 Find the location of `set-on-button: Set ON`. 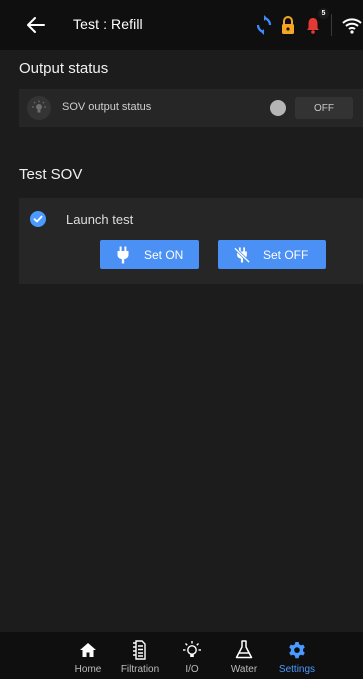

set-on-button: Set ON is located at coordinates (149, 254).